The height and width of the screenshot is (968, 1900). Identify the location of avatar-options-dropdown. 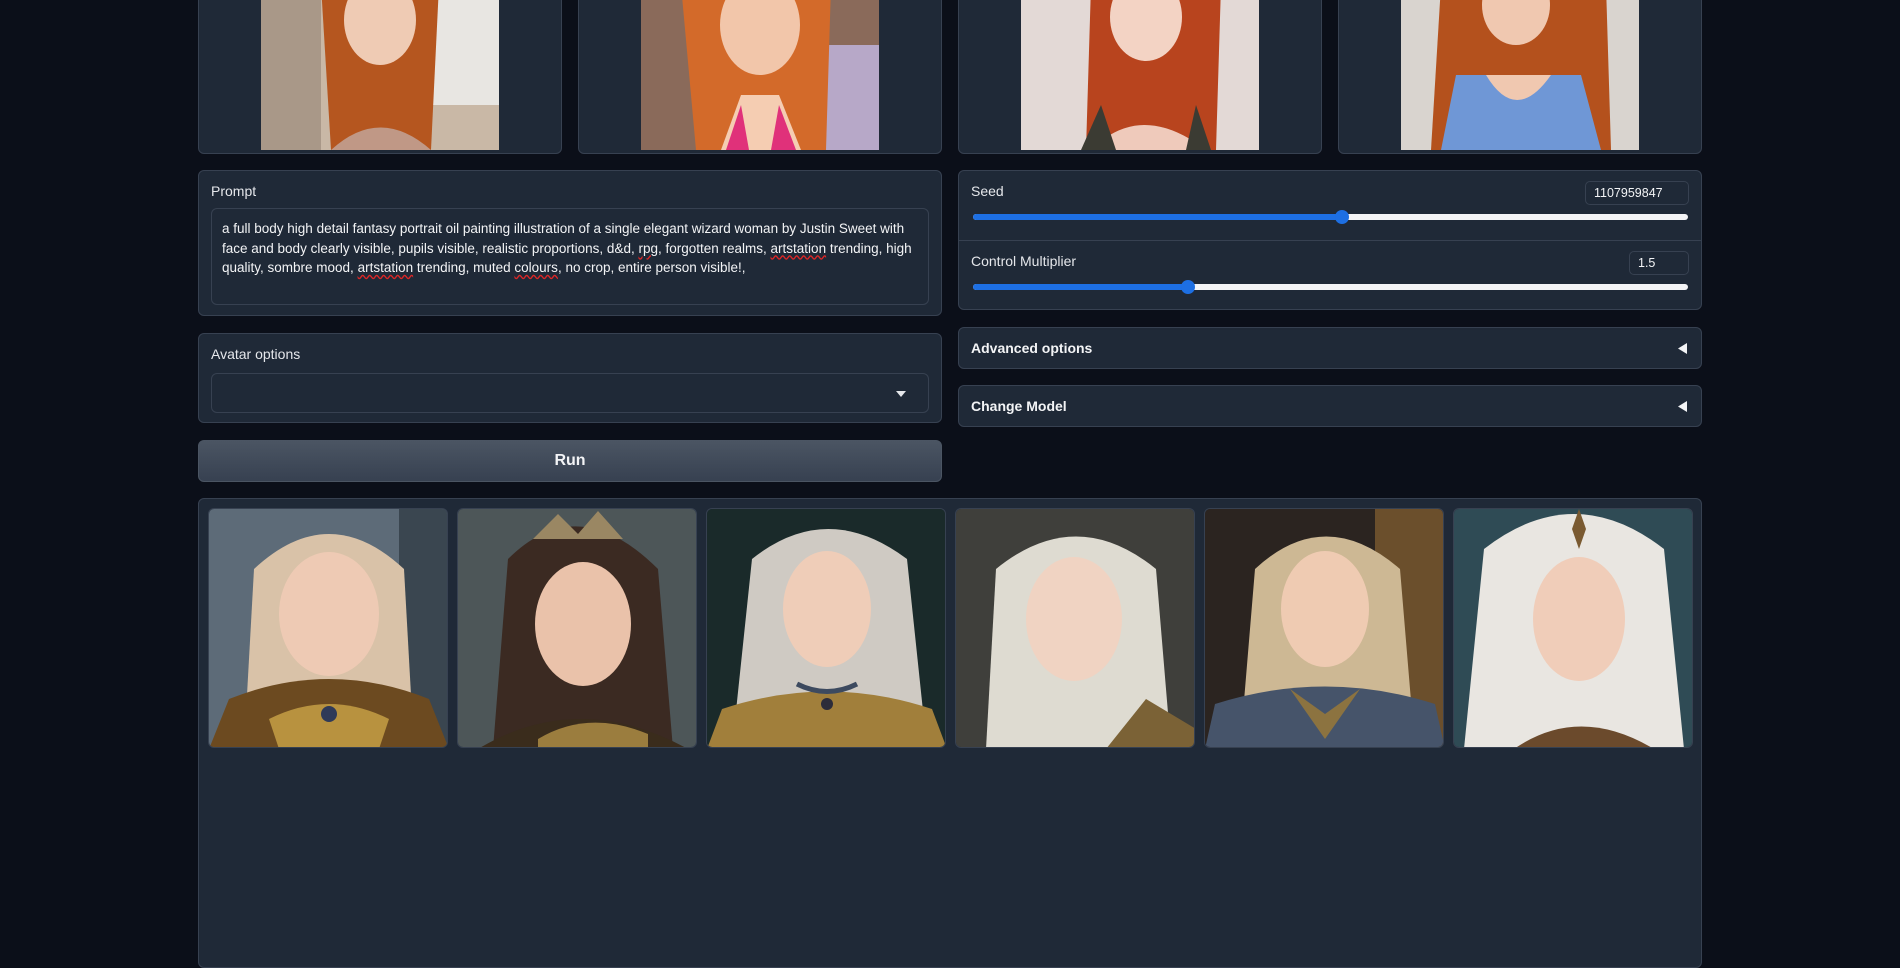
(570, 393).